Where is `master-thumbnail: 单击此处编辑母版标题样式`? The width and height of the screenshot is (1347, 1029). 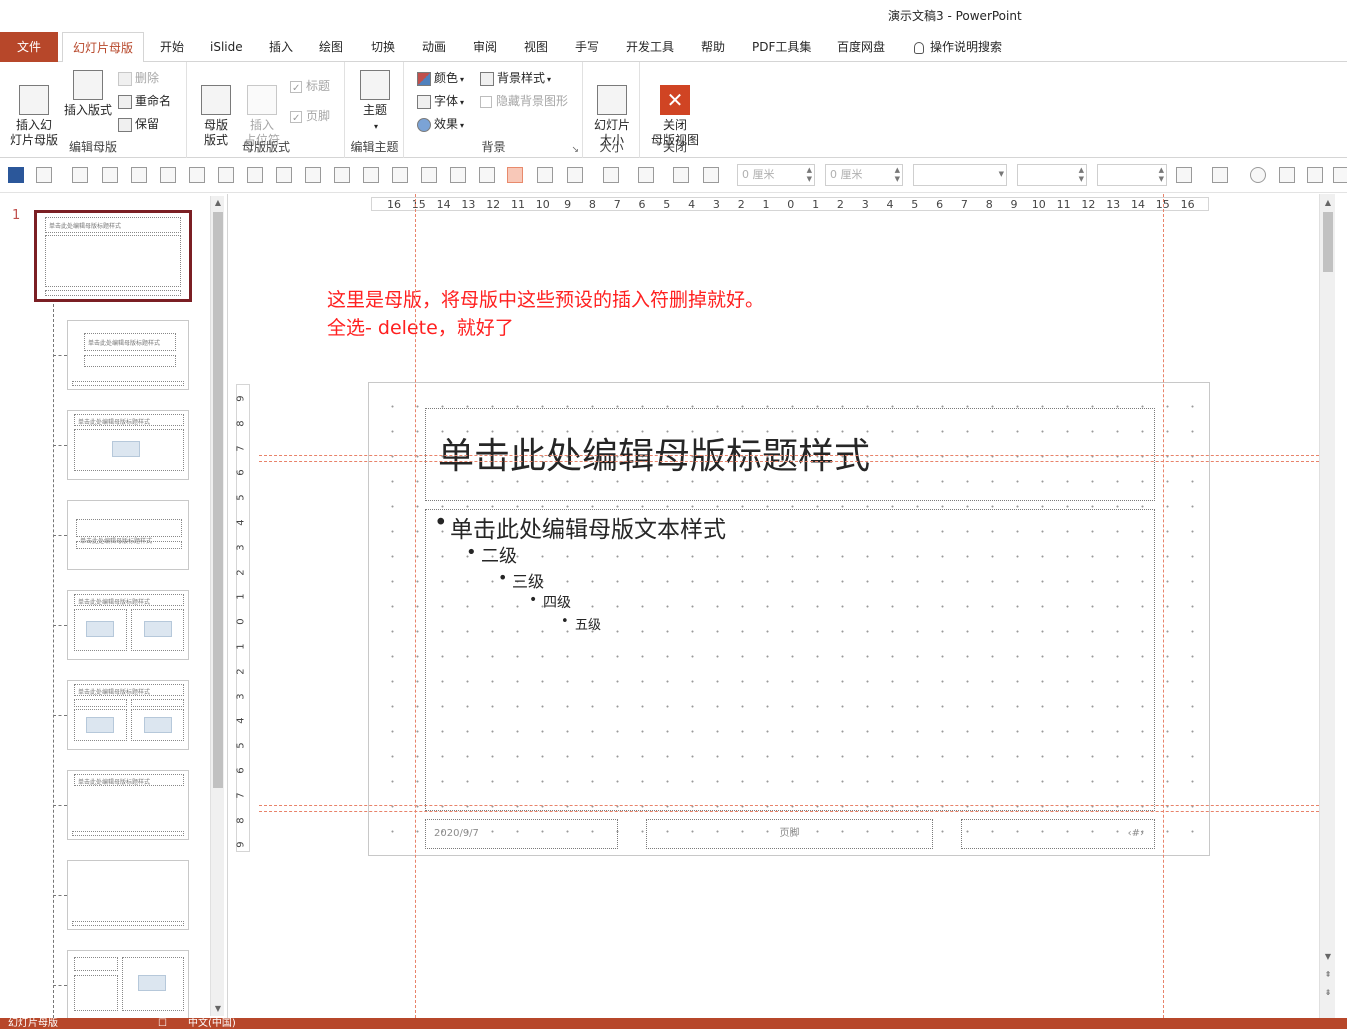 master-thumbnail: 单击此处编辑母版标题样式 is located at coordinates (113, 256).